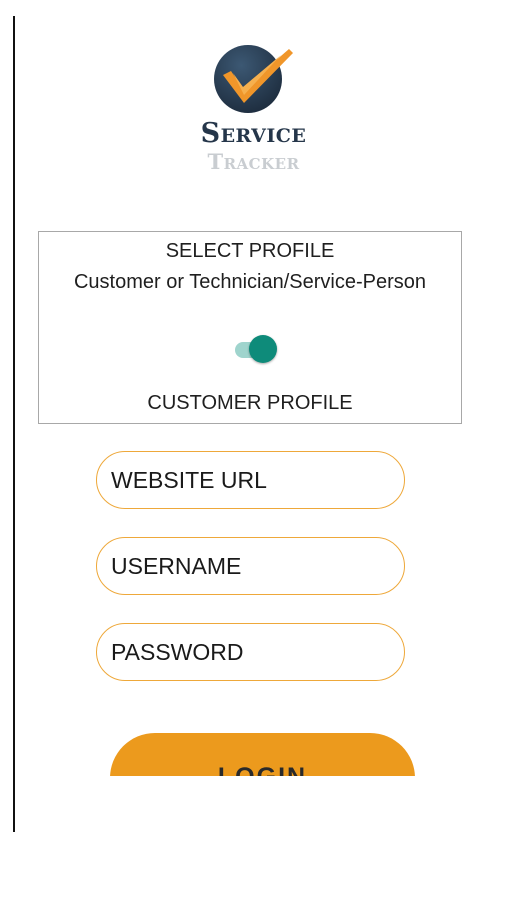 This screenshot has height=900, width=507. I want to click on username-field, so click(250, 566).